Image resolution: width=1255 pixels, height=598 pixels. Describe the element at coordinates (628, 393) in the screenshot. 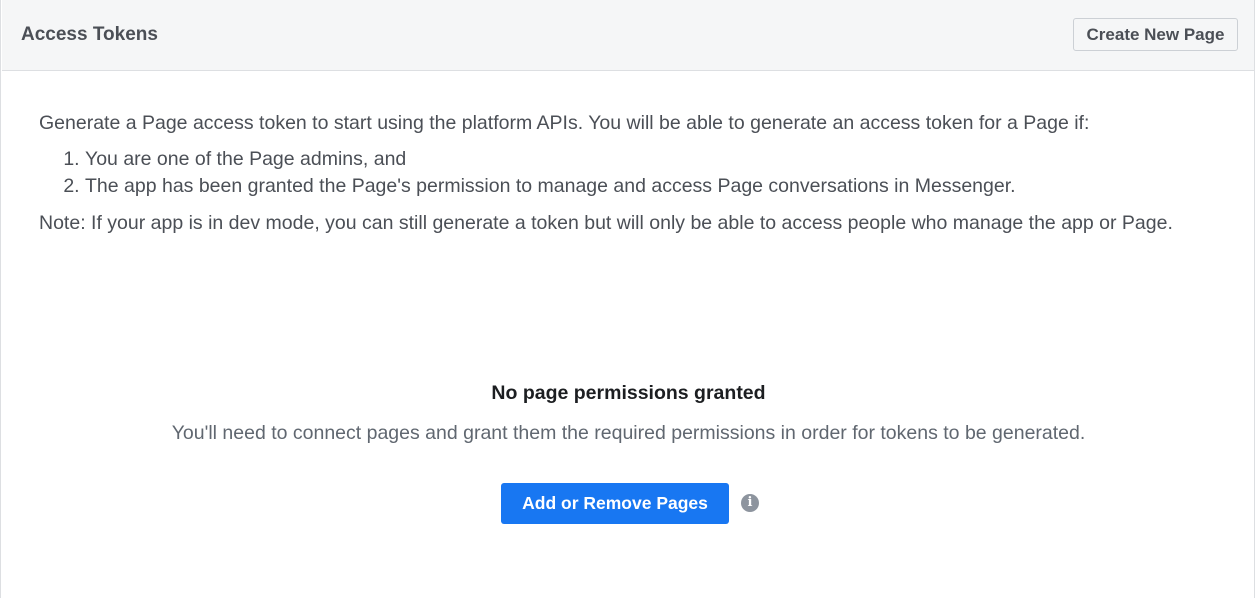

I see `empty-state-title: No page permissions granted` at that location.